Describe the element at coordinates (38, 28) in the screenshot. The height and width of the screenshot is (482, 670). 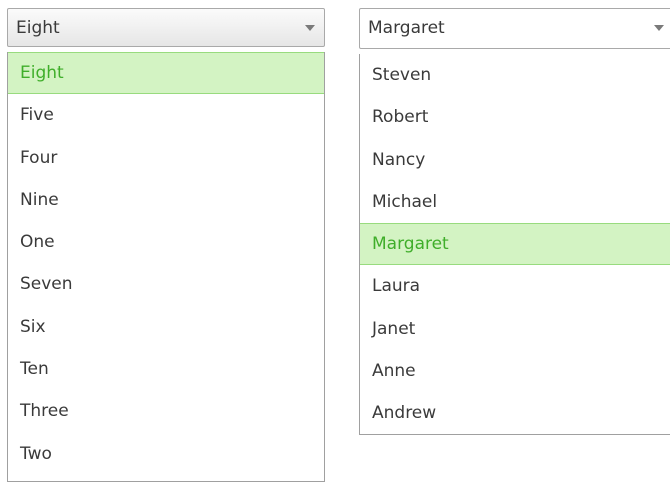
I see `numbers-combobox-value: Eight` at that location.